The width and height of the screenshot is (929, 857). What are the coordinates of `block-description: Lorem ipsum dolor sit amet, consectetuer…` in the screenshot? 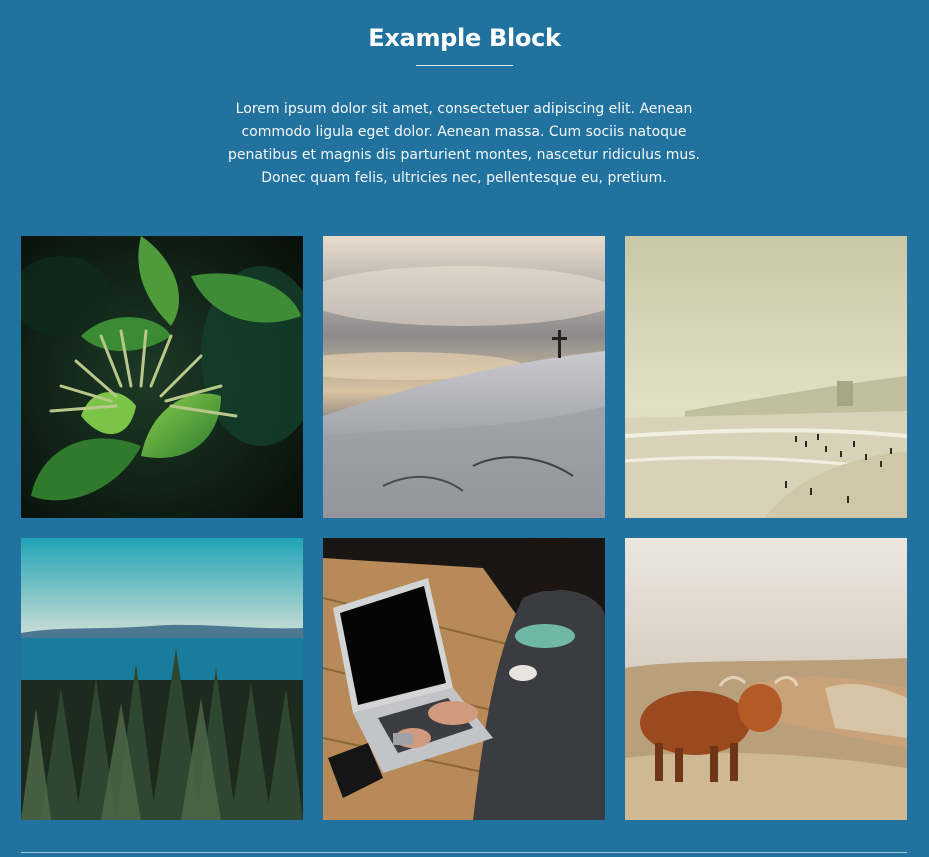 It's located at (464, 143).